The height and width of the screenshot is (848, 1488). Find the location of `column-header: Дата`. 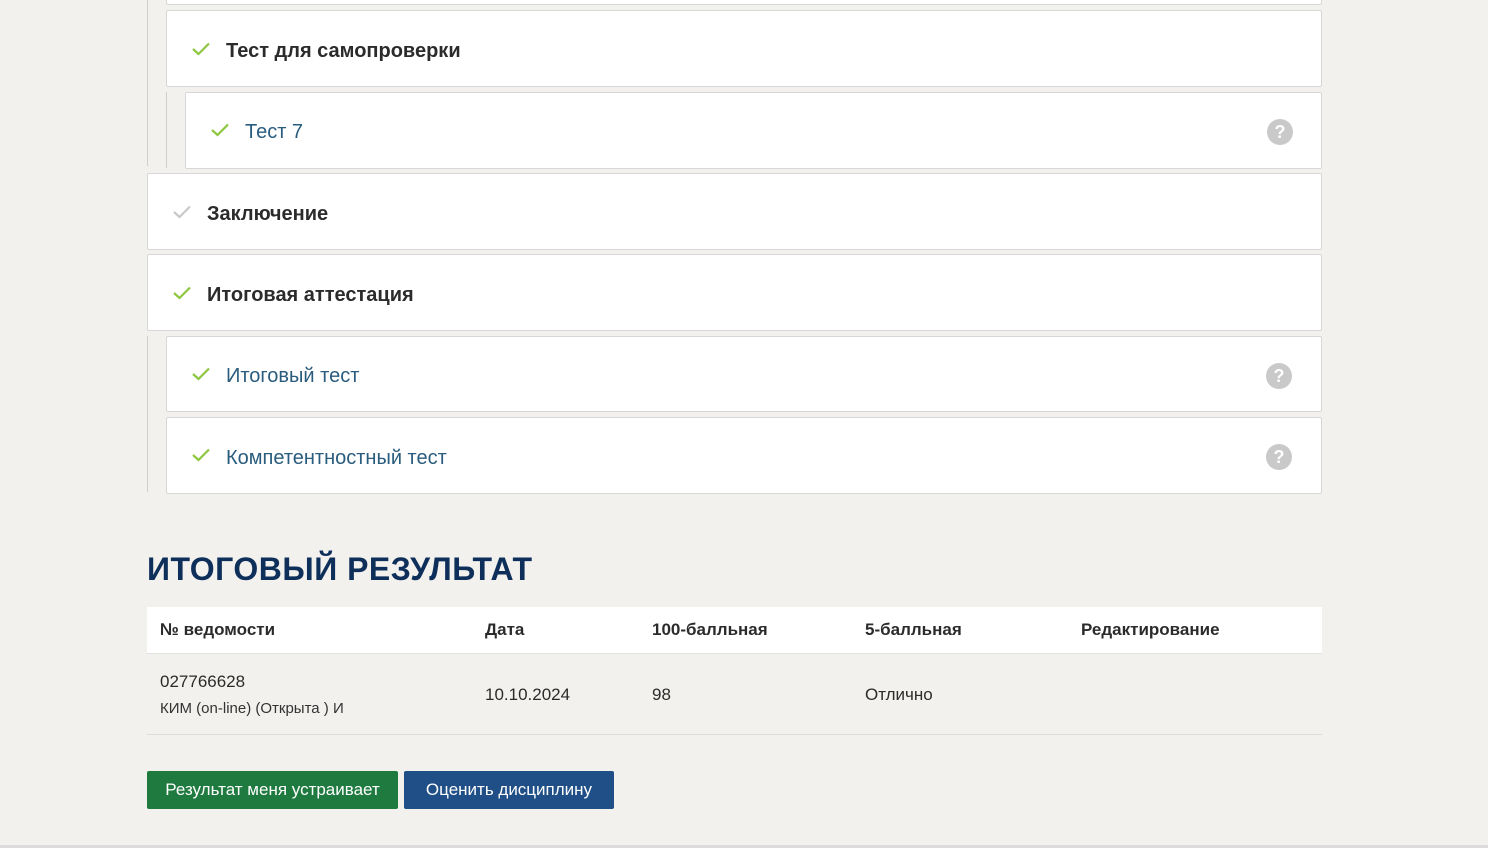

column-header: Дата is located at coordinates (505, 629).